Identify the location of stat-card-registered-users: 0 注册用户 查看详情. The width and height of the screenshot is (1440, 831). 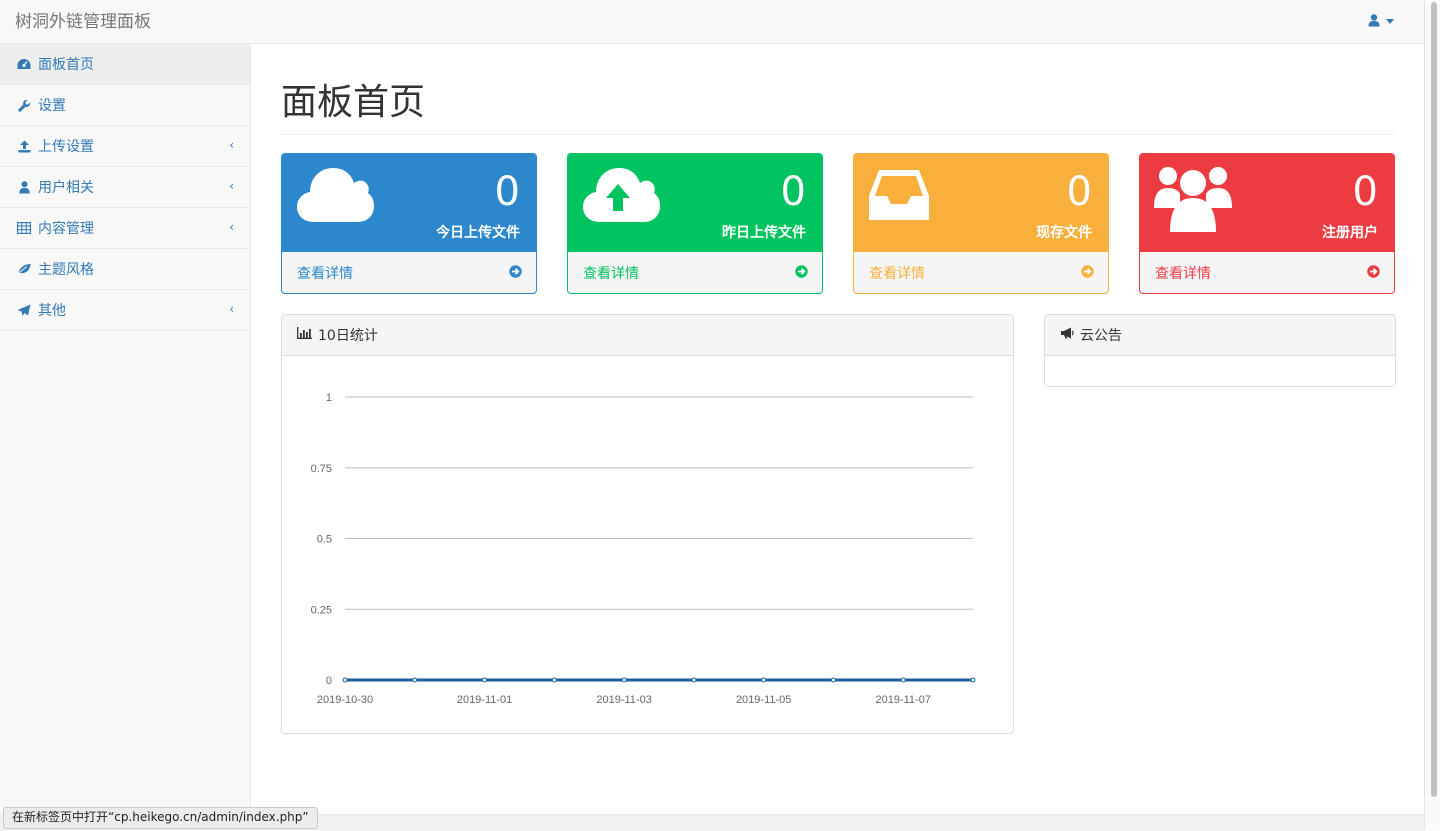
(1267, 223).